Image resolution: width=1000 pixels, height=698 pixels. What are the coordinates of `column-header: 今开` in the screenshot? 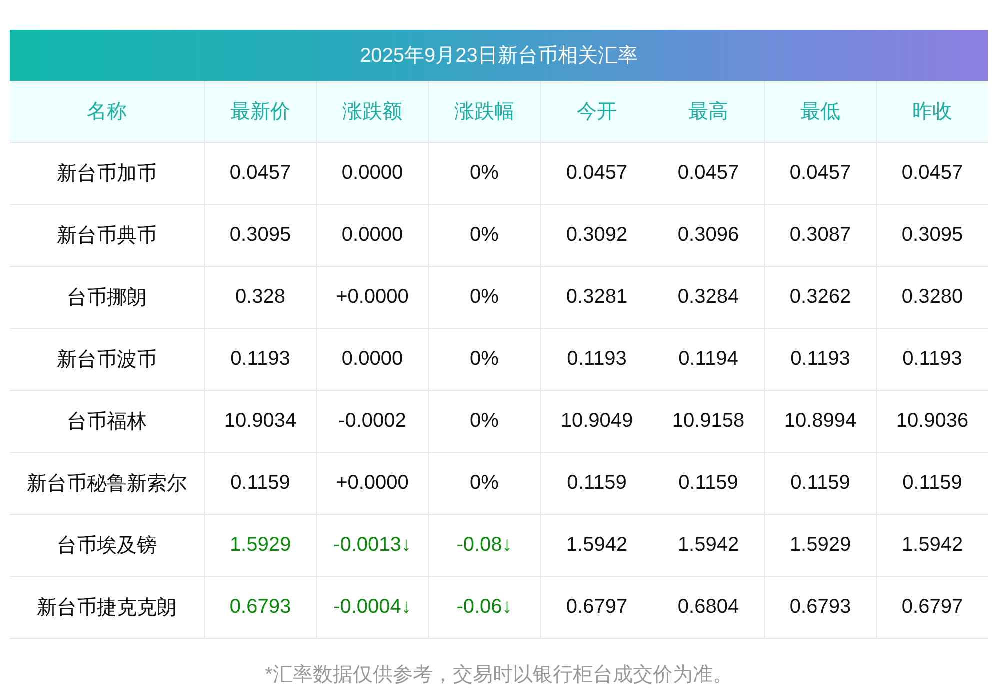 It's located at (597, 112).